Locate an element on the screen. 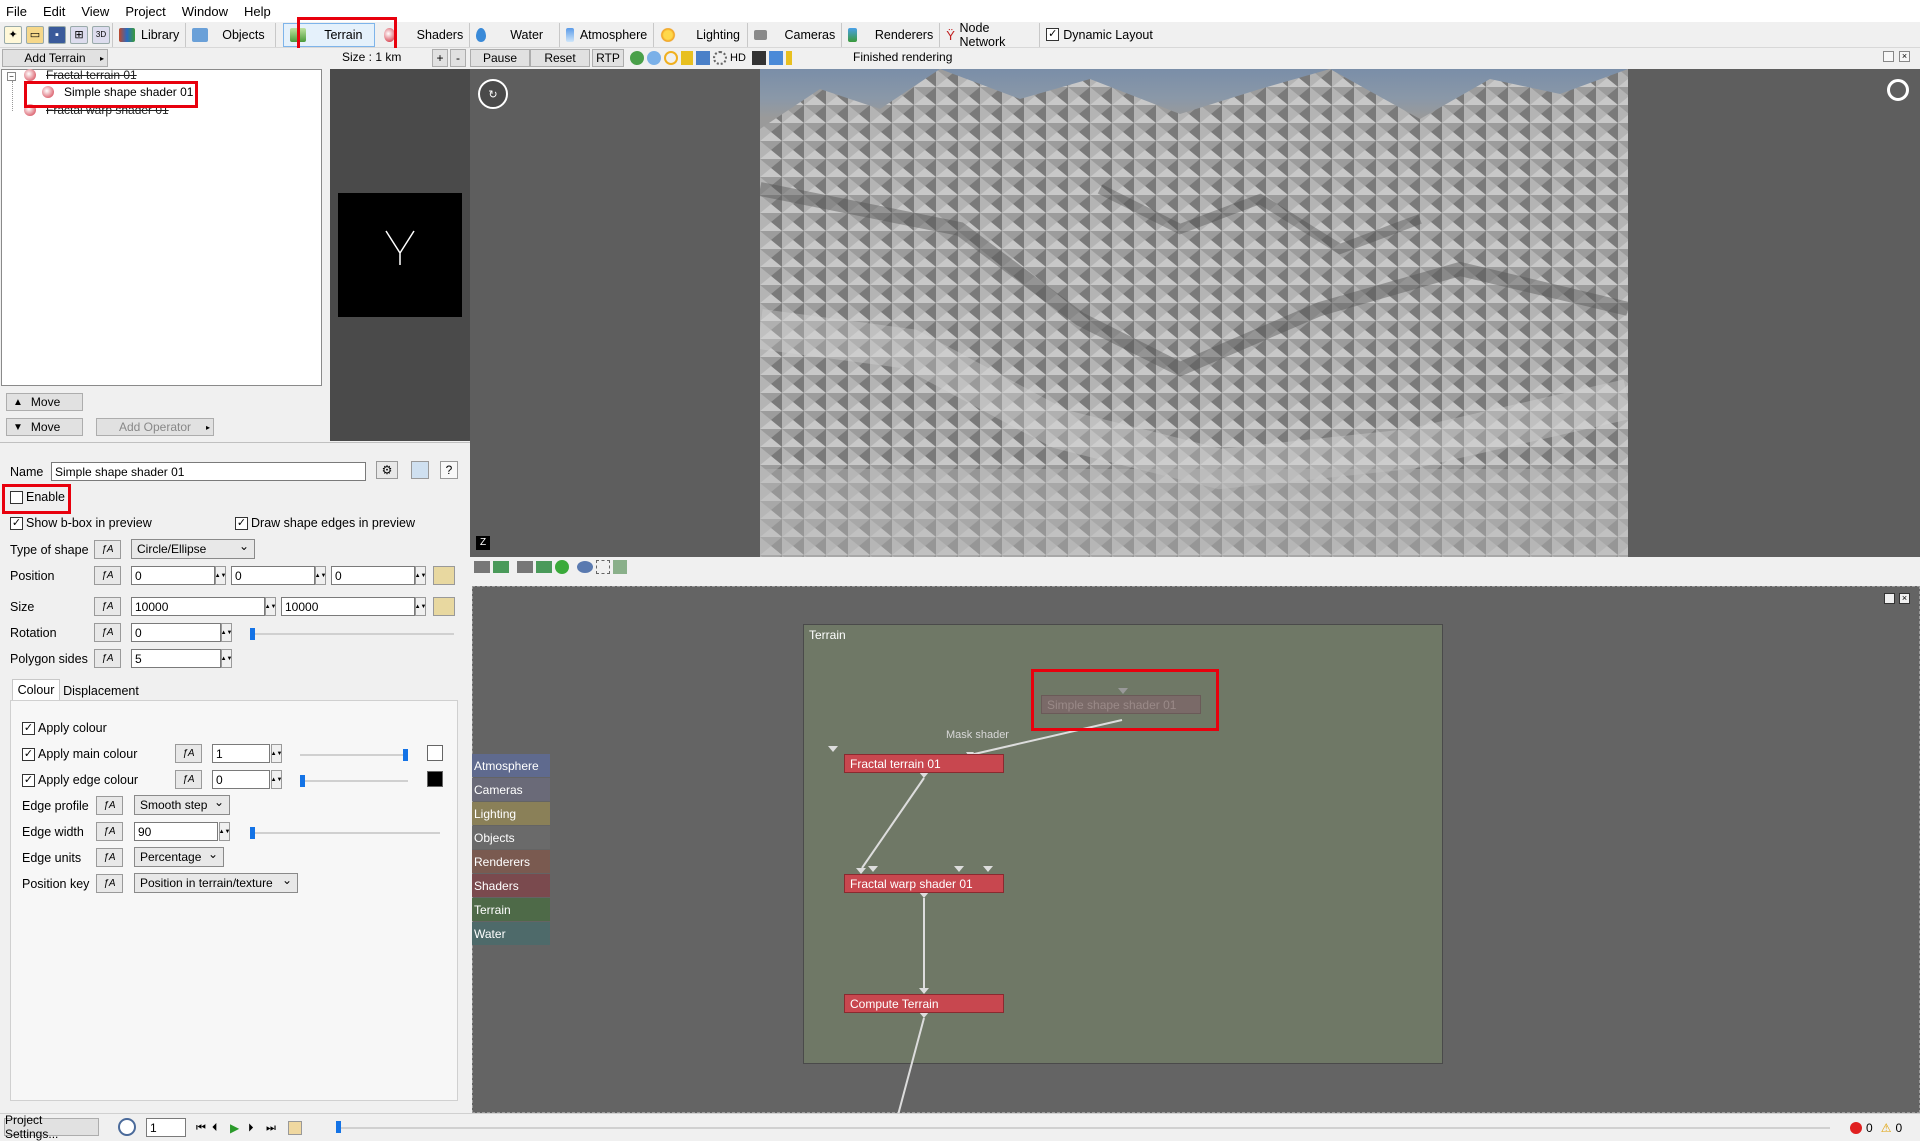 This screenshot has width=1920, height=1141. position-lock-icon is located at coordinates (444, 575).